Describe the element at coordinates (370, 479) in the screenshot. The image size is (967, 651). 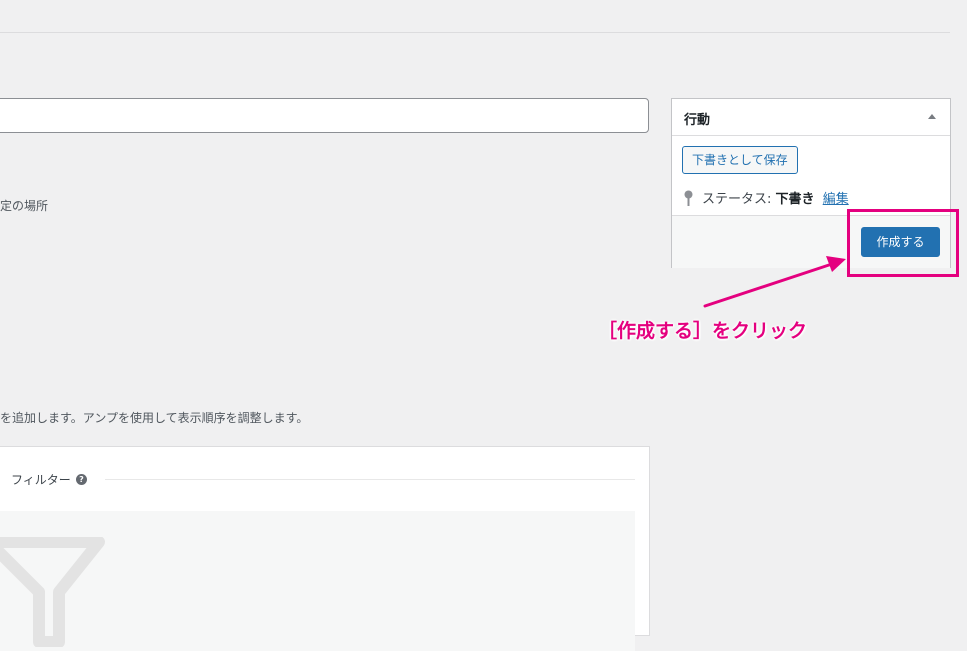
I see `filter-divider` at that location.